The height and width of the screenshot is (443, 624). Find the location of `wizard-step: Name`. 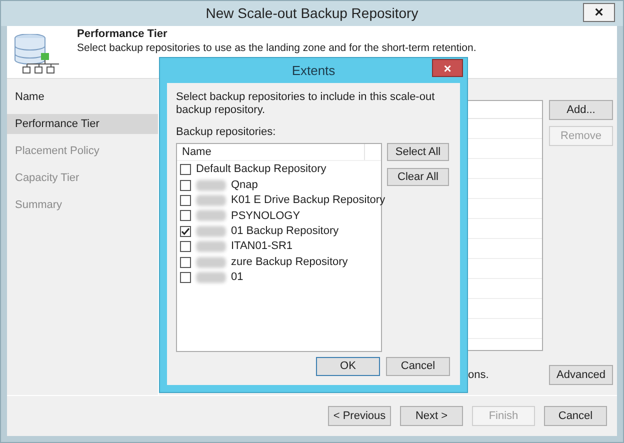

wizard-step: Name is located at coordinates (82, 97).